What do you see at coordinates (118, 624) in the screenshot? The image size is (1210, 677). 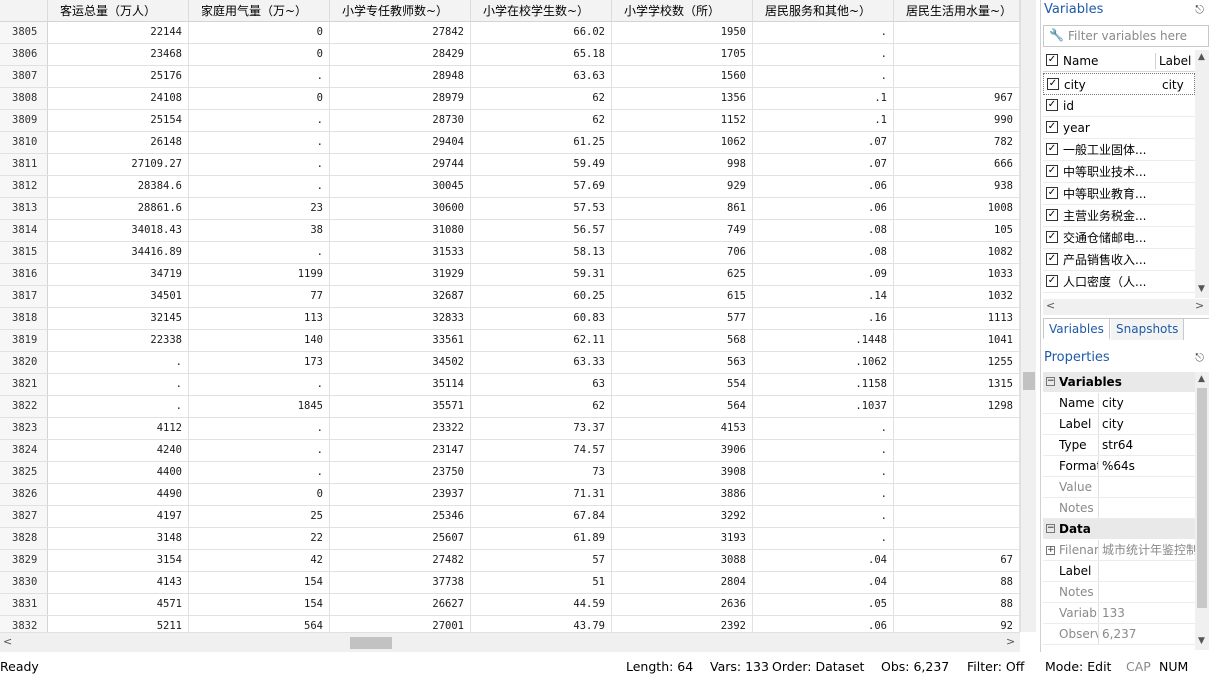 I see `table-cell: 5211` at bounding box center [118, 624].